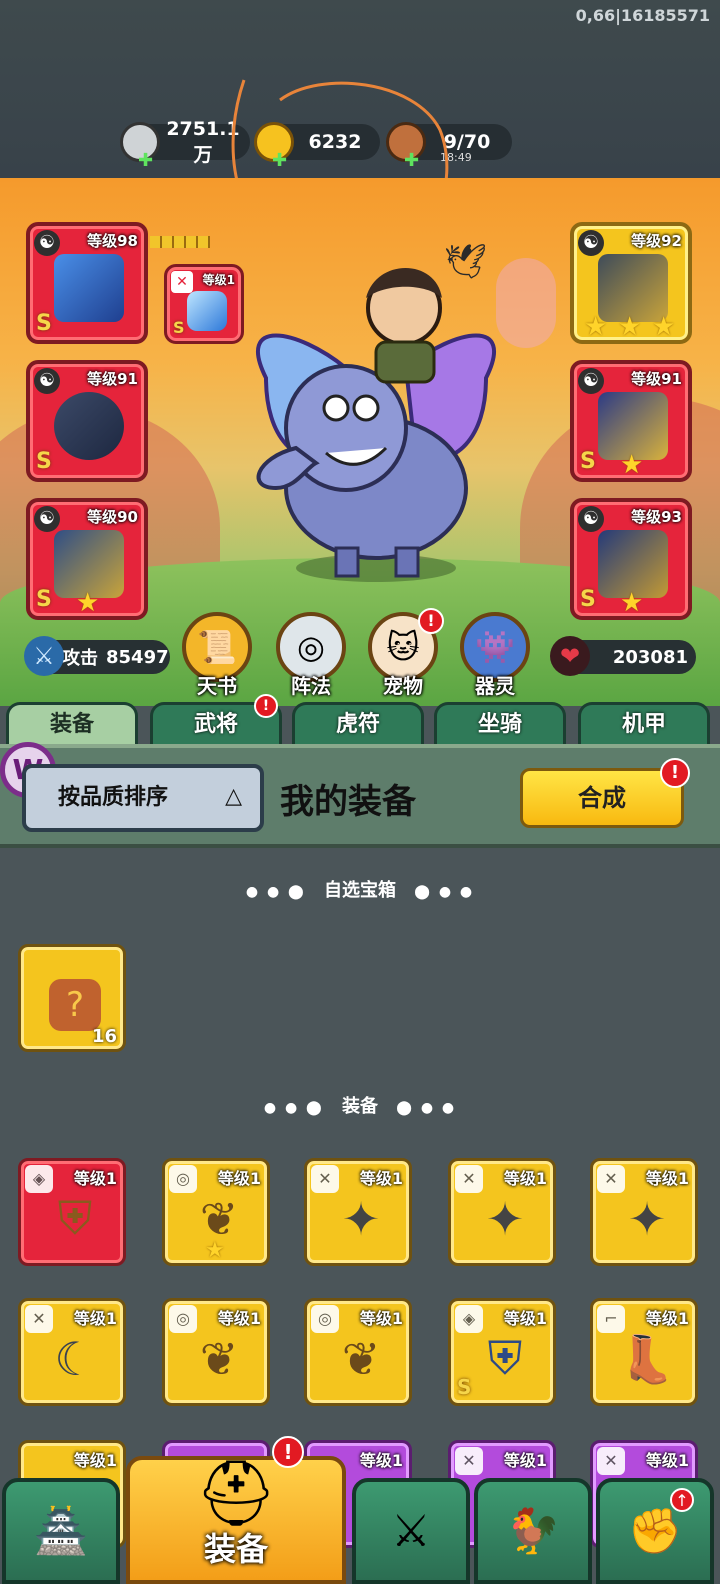 This screenshot has width=720, height=1584. What do you see at coordinates (533, 1531) in the screenshot?
I see `nav-chicken-button: 🐓` at bounding box center [533, 1531].